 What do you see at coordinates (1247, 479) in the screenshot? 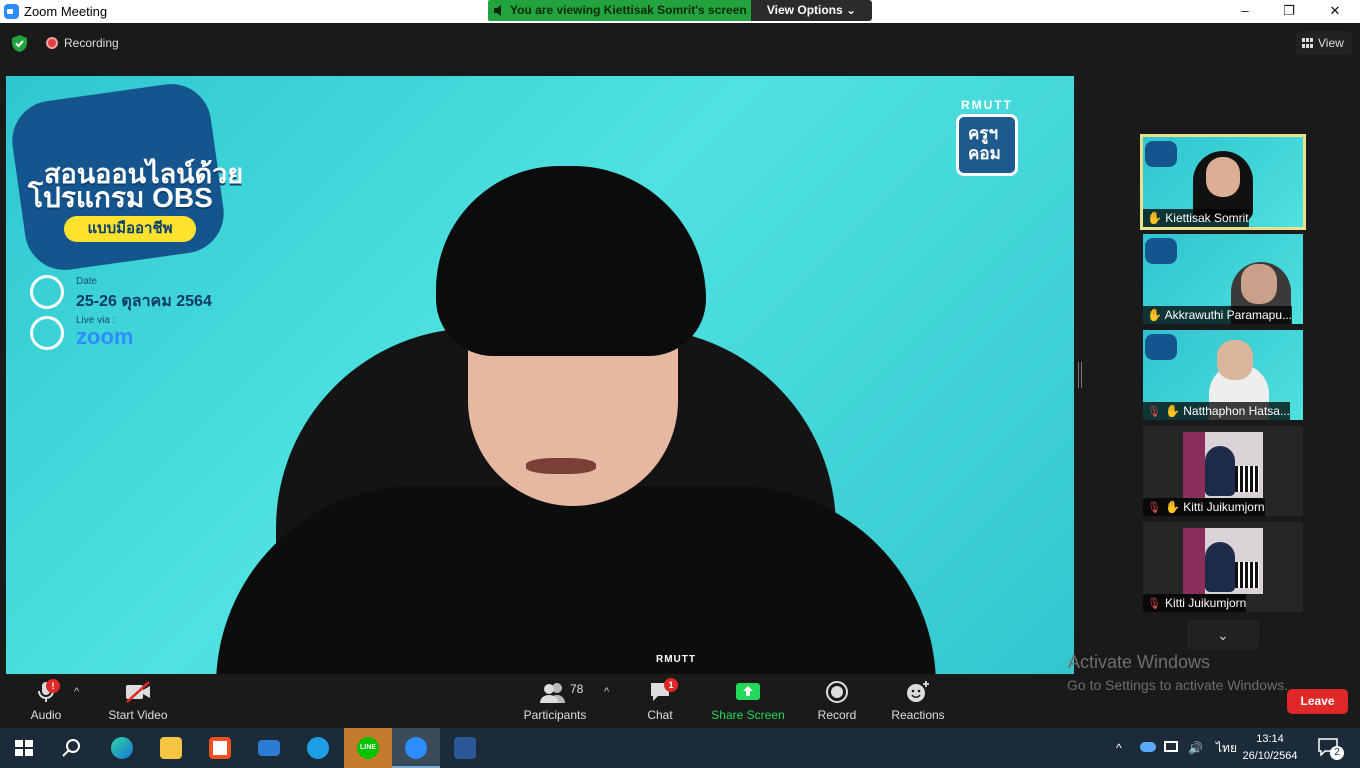
I see `qr-code-icon` at bounding box center [1247, 479].